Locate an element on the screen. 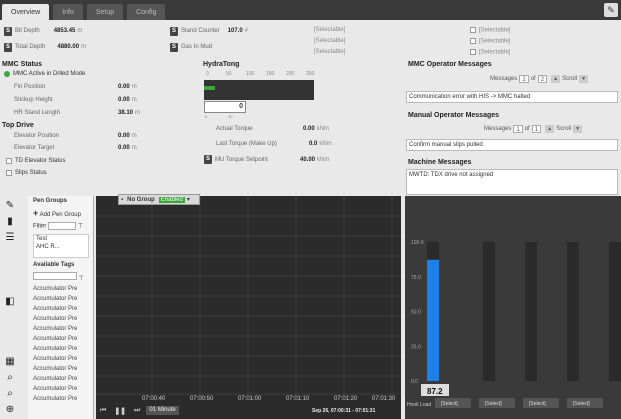 This screenshot has width=621, height=419. pen-group-selector: ▪ No Group Enabled ▾ is located at coordinates (159, 199).